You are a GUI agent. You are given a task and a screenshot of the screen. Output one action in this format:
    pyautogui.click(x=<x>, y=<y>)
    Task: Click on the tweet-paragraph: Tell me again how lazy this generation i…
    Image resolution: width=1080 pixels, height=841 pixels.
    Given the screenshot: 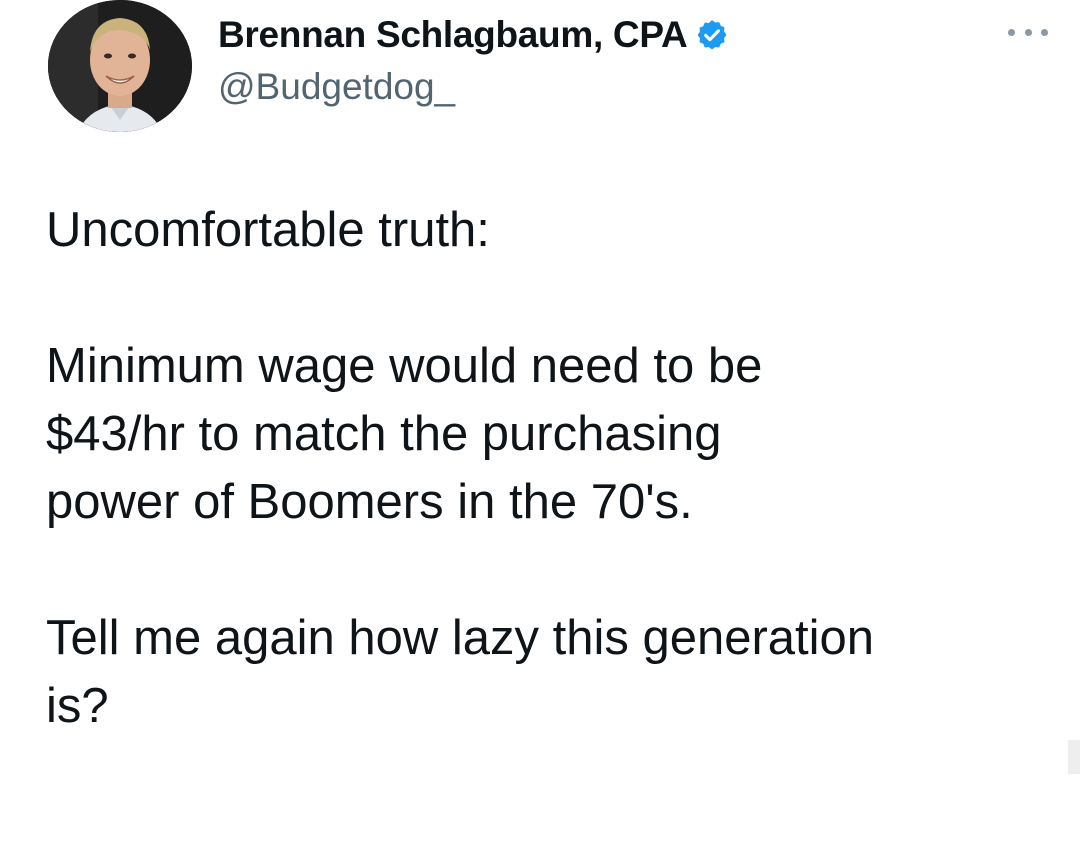 What is the action you would take?
    pyautogui.click(x=460, y=672)
    